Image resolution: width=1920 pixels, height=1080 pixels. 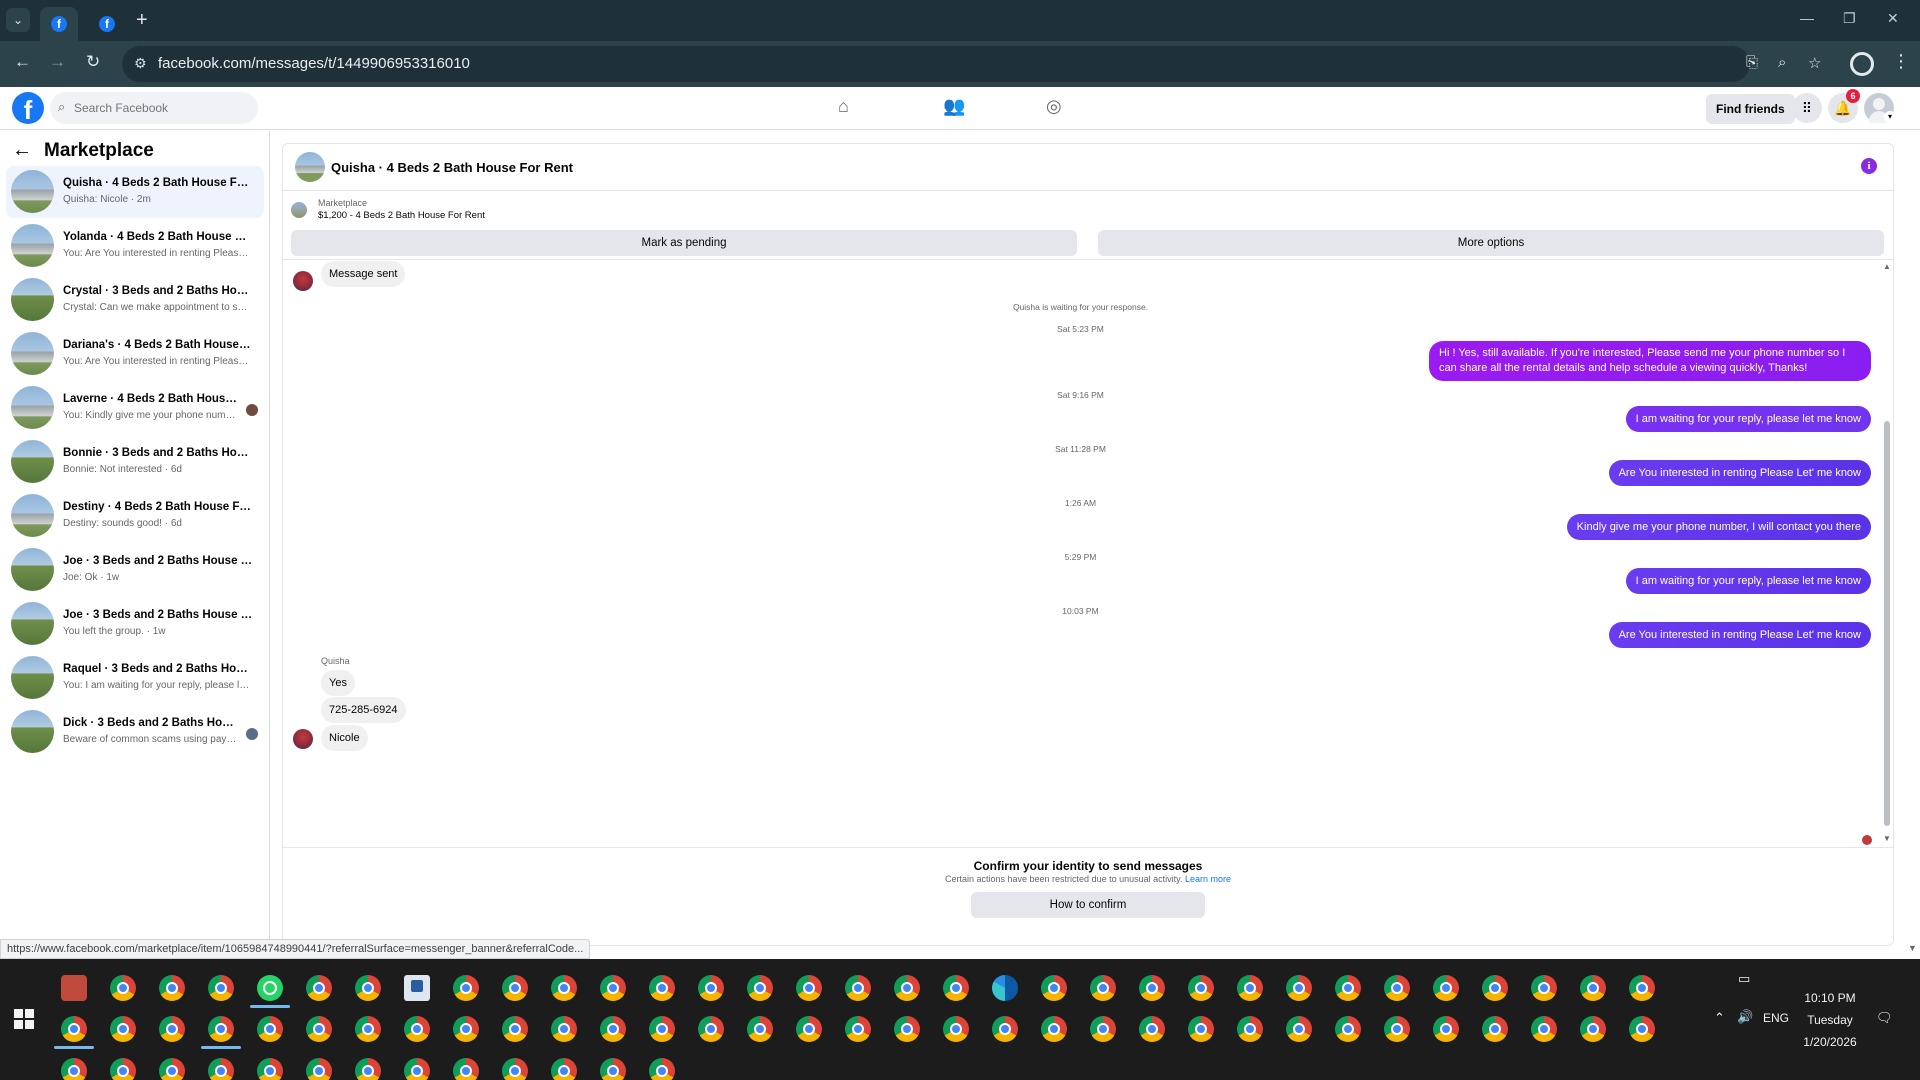 I want to click on message-scrollbar: ▲ ▼, so click(x=1887, y=554).